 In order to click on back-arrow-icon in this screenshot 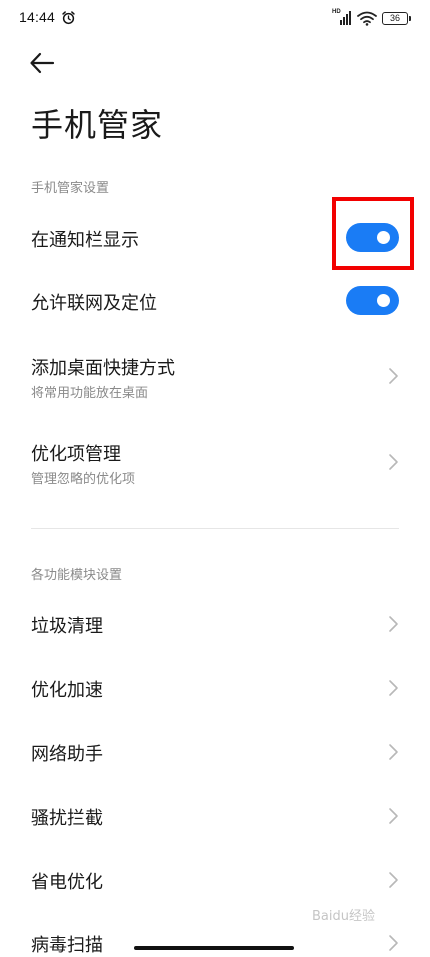, I will do `click(42, 63)`.